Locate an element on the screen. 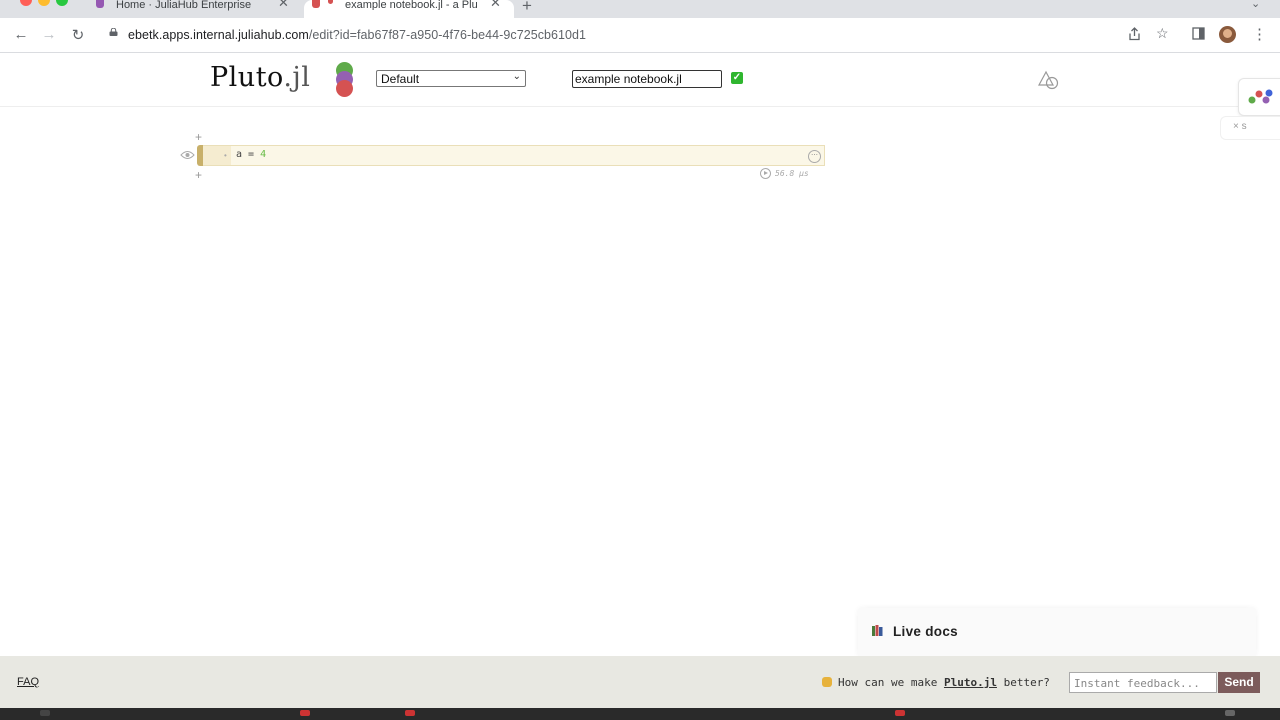  profile-avatar is located at coordinates (1227, 34).